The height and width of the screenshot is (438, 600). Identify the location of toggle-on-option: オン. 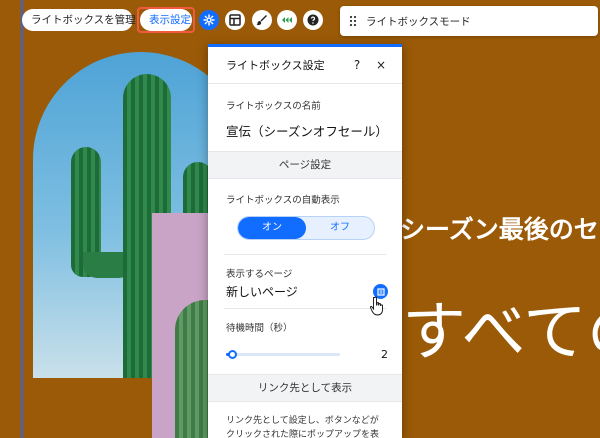
(272, 228).